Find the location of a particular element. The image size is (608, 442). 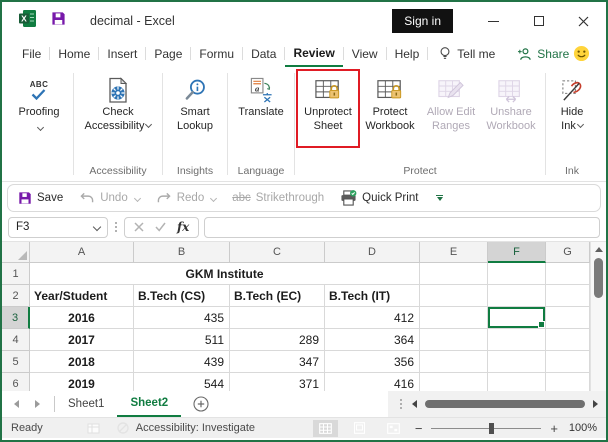

row-header-2: 2 is located at coordinates (16, 296).